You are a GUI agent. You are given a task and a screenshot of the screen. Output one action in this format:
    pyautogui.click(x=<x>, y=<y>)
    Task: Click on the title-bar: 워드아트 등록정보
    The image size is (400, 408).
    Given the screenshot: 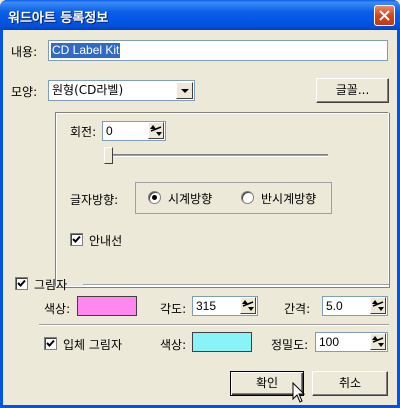 What is the action you would take?
    pyautogui.click(x=200, y=15)
    